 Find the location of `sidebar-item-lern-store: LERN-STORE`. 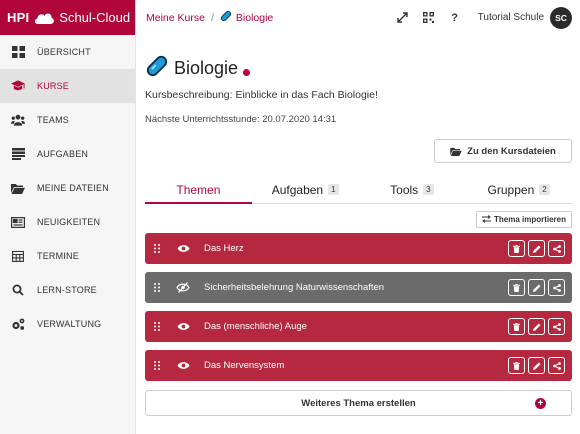

sidebar-item-lern-store: LERN-STORE is located at coordinates (67, 290).